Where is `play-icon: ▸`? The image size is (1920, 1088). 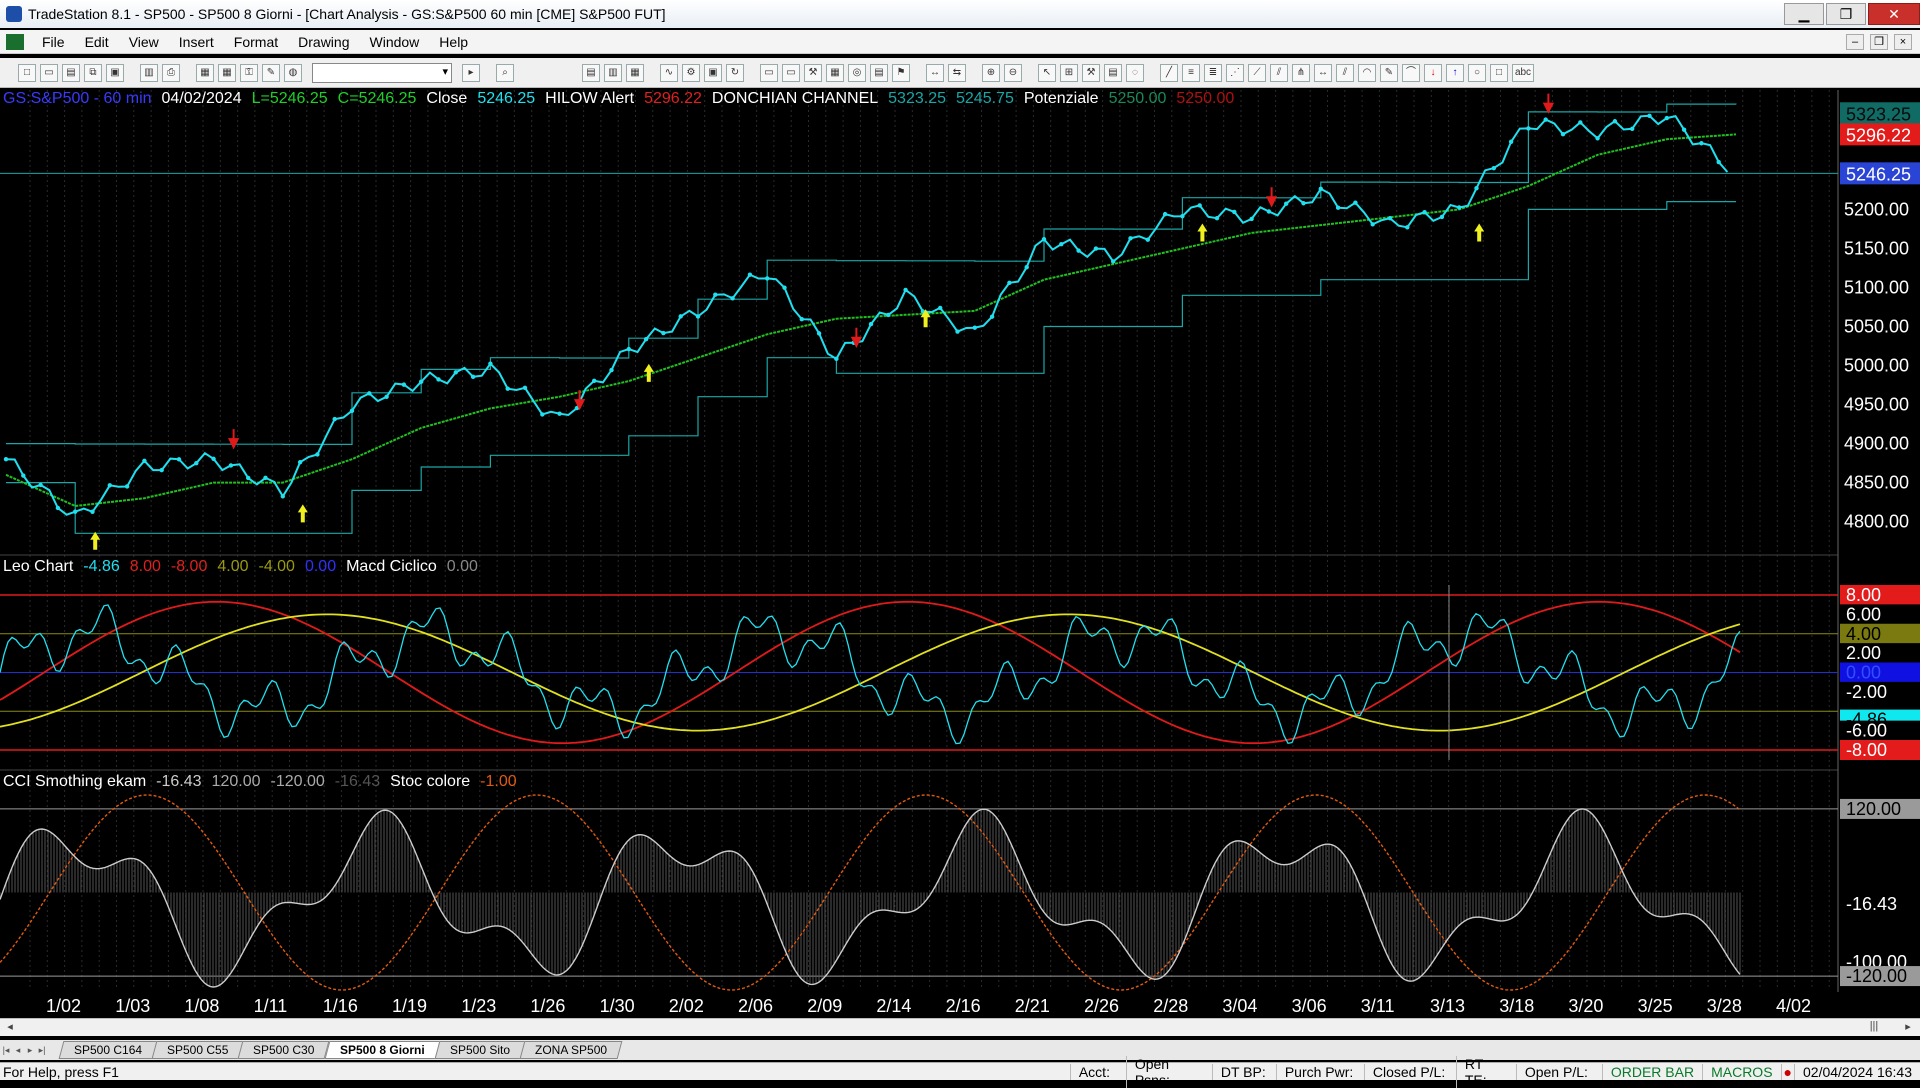
play-icon: ▸ is located at coordinates (471, 72).